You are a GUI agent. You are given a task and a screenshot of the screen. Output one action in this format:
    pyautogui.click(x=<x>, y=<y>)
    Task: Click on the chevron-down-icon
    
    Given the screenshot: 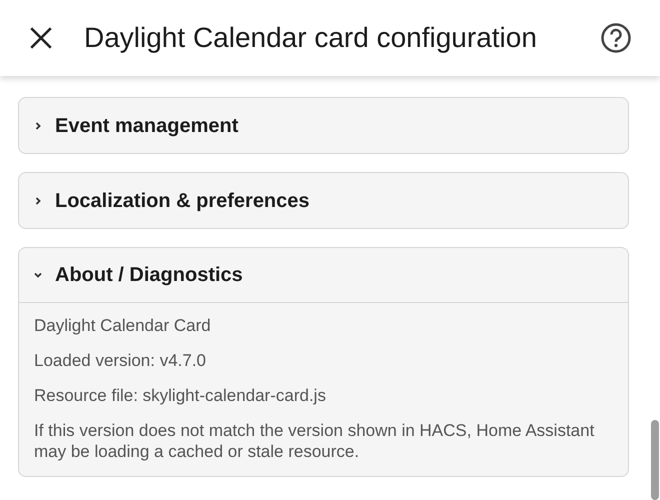 What is the action you would take?
    pyautogui.click(x=38, y=275)
    